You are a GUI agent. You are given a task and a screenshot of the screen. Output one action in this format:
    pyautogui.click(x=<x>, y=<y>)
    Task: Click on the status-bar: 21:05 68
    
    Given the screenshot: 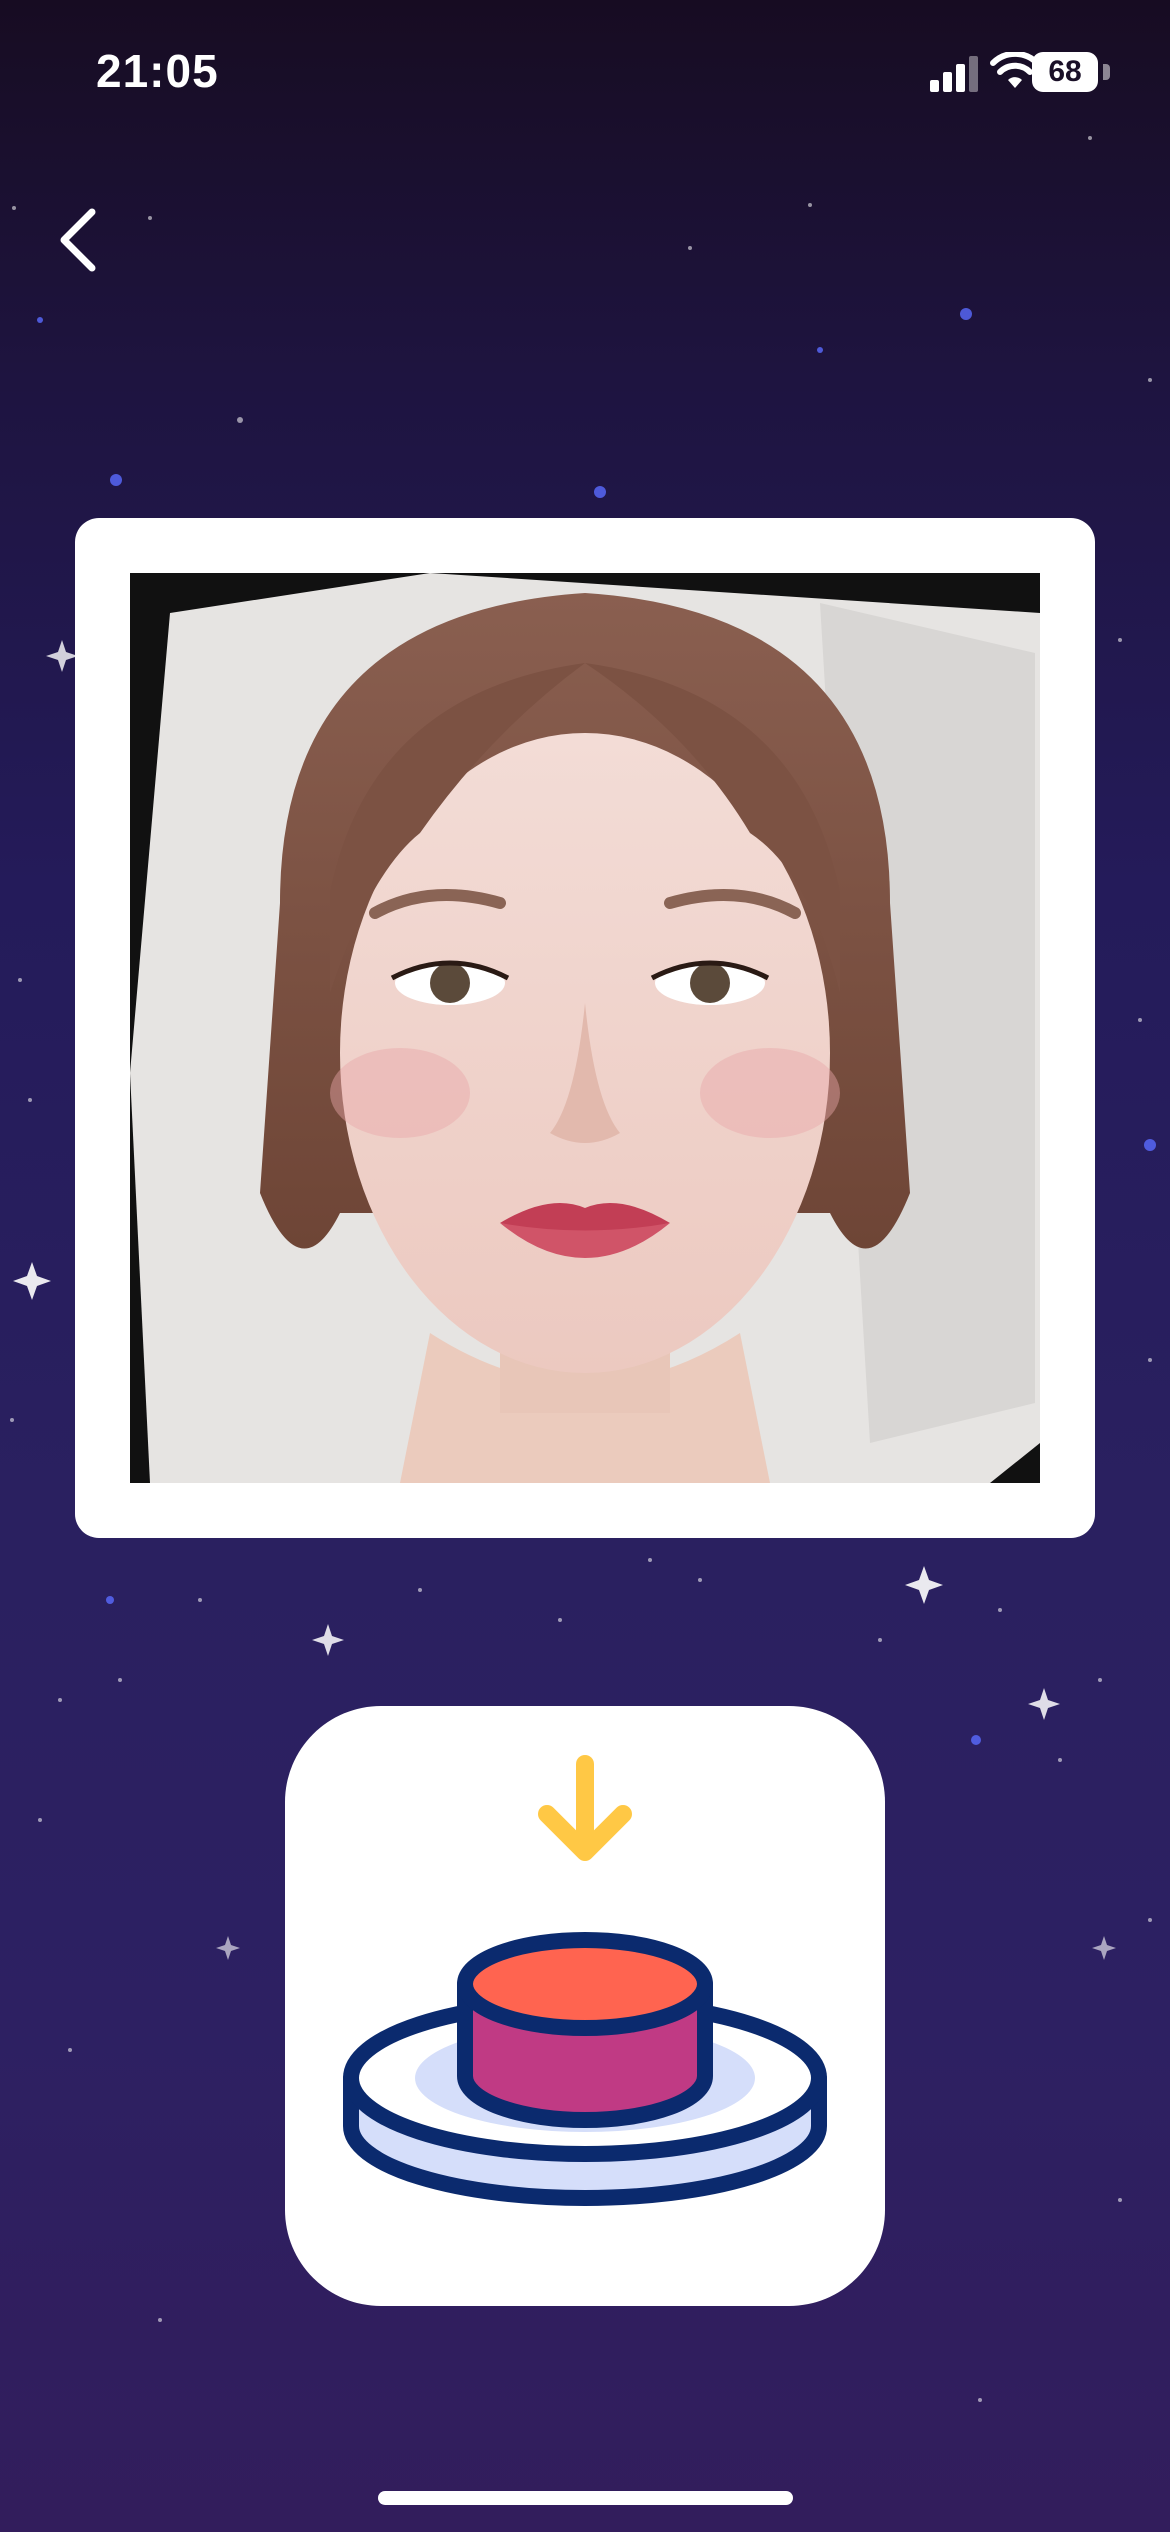 What is the action you would take?
    pyautogui.click(x=585, y=75)
    